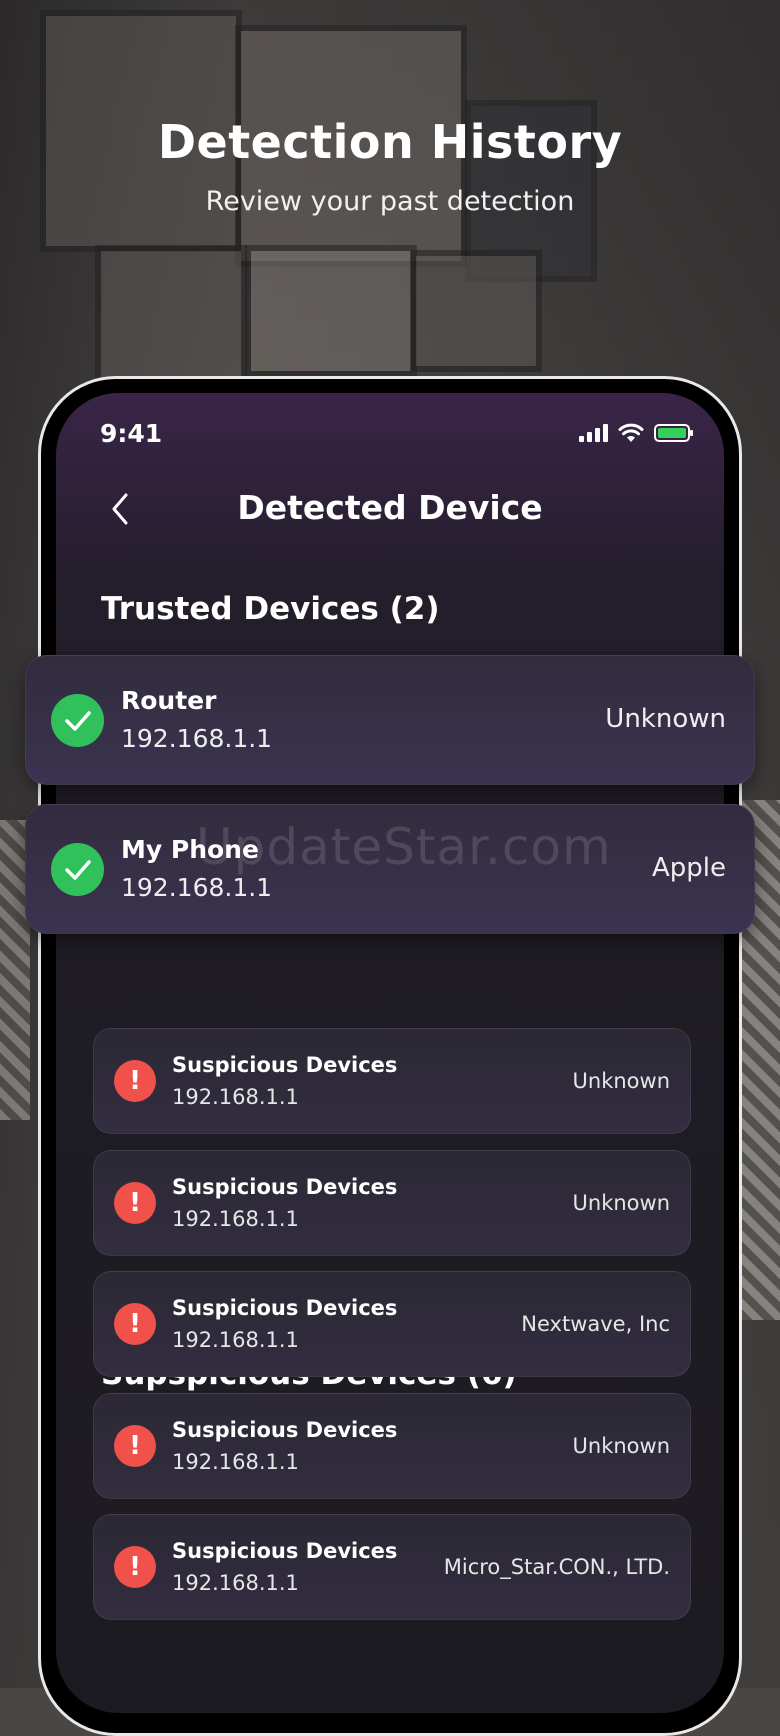 Image resolution: width=780 pixels, height=1736 pixels. I want to click on device-vendor: Micro_Star.CON., LTD., so click(556, 1567).